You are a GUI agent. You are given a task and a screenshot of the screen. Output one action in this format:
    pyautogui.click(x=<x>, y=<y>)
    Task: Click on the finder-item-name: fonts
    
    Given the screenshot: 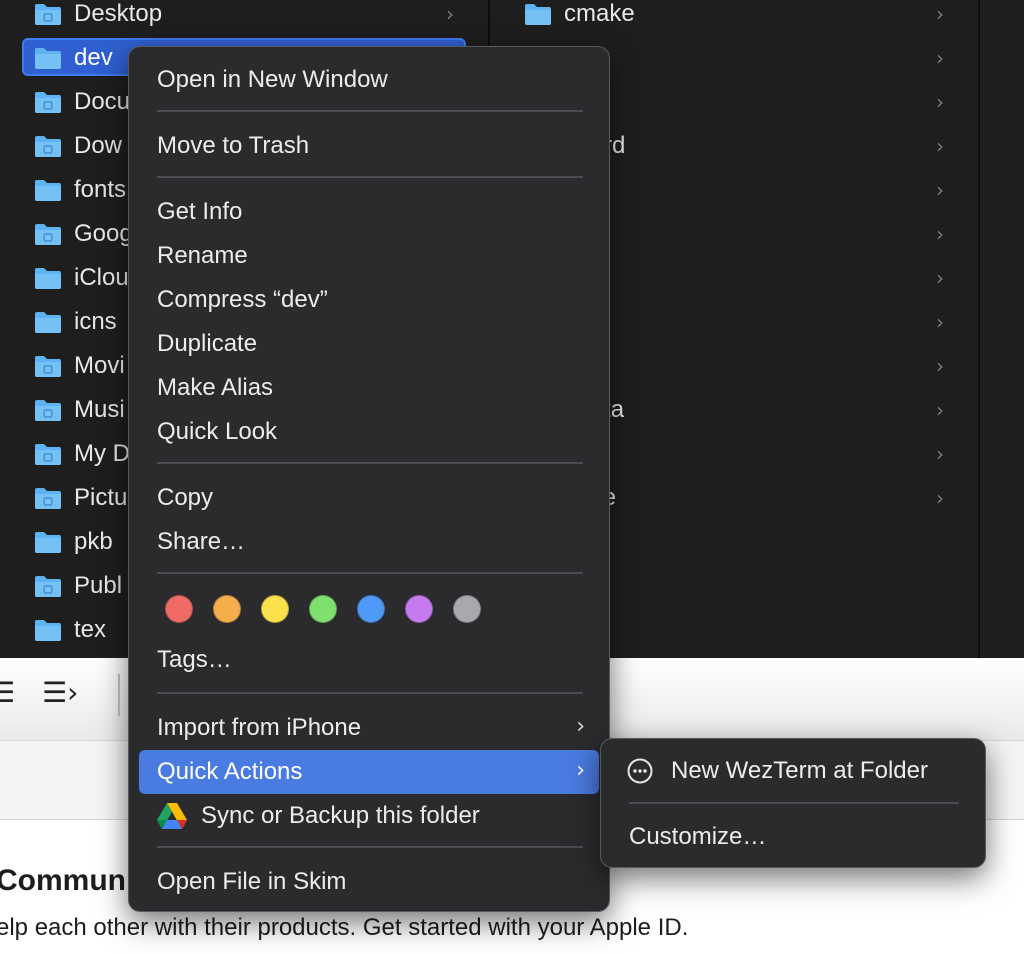 What is the action you would take?
    pyautogui.click(x=100, y=189)
    